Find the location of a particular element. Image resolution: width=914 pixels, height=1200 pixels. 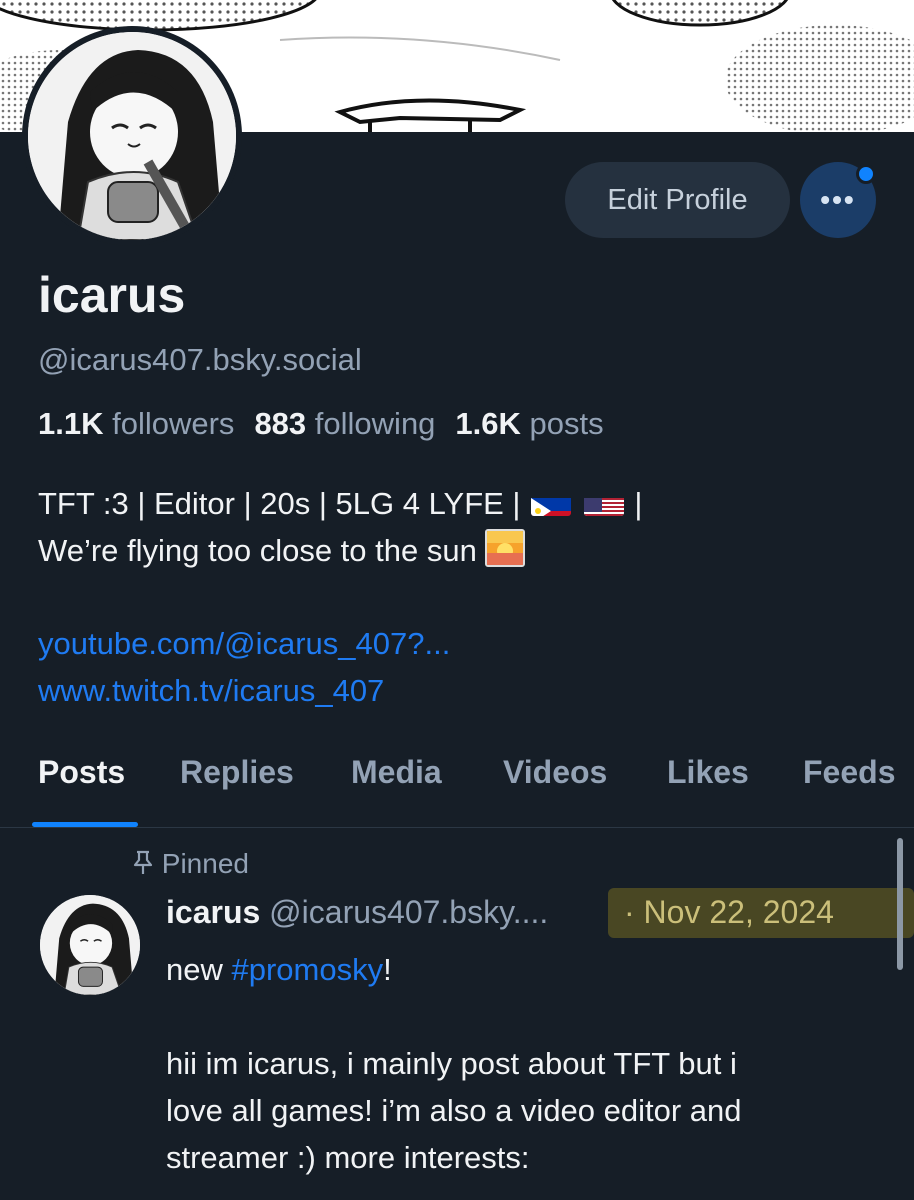

ellipsis-icon: ••• is located at coordinates (838, 199).